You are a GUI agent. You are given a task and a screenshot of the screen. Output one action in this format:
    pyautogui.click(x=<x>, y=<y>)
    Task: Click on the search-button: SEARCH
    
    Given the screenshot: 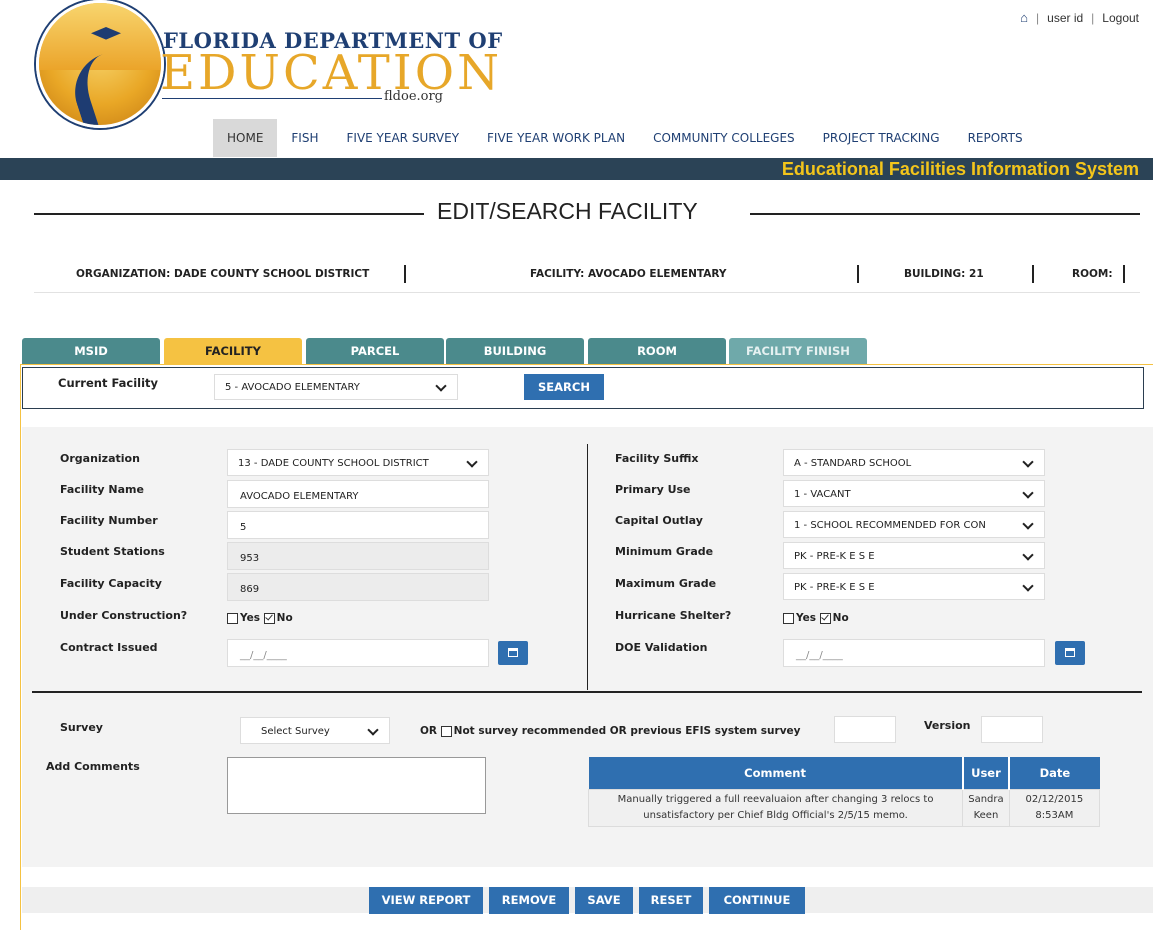 What is the action you would take?
    pyautogui.click(x=564, y=387)
    